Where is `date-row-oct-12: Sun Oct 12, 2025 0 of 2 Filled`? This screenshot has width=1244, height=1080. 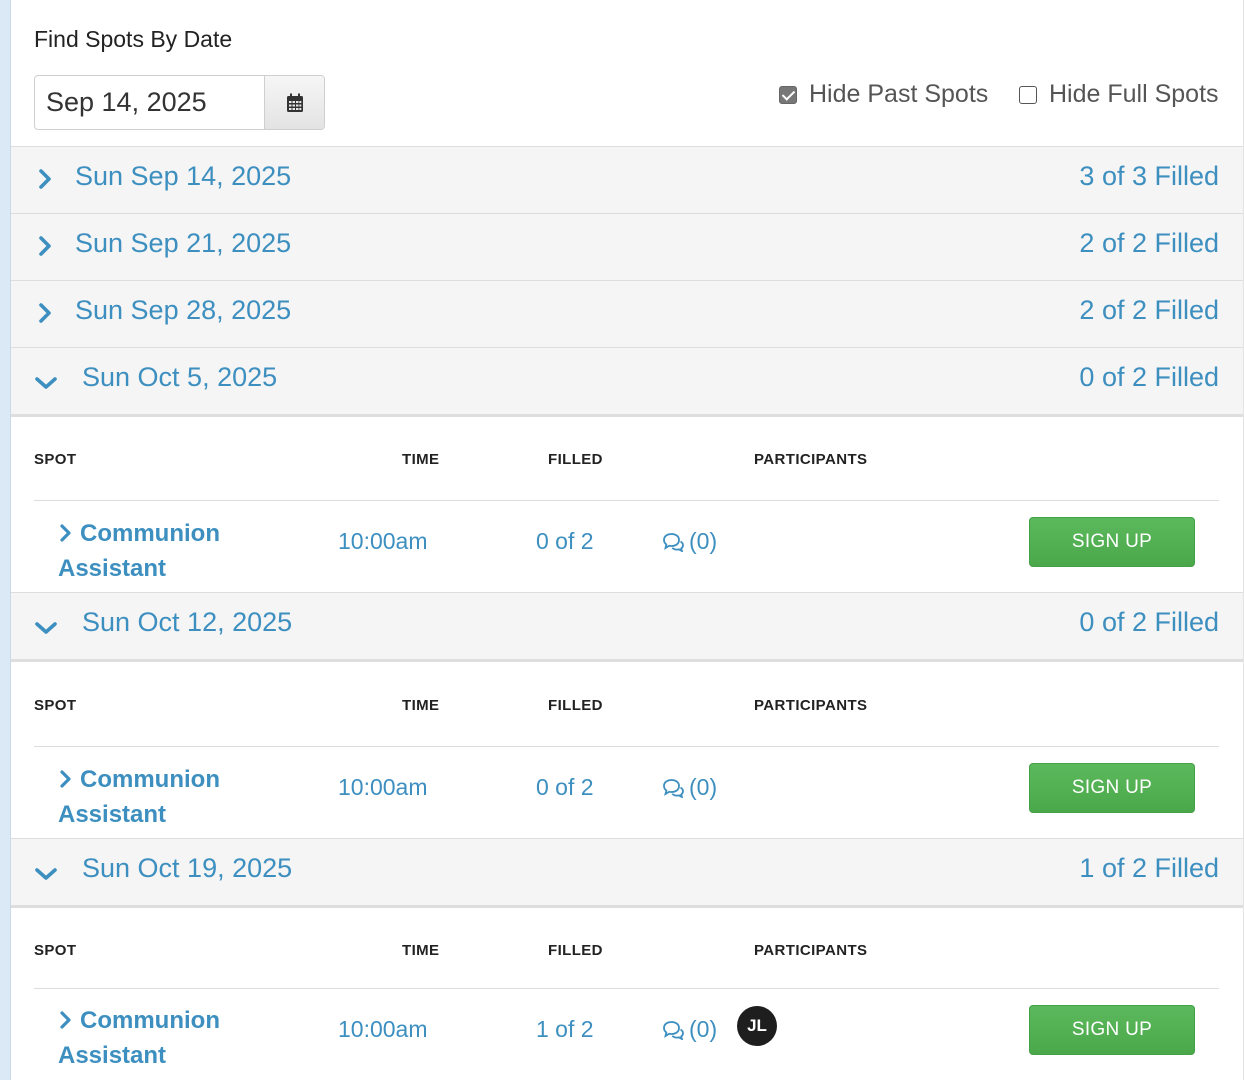 date-row-oct-12: Sun Oct 12, 2025 0 of 2 Filled is located at coordinates (627, 627).